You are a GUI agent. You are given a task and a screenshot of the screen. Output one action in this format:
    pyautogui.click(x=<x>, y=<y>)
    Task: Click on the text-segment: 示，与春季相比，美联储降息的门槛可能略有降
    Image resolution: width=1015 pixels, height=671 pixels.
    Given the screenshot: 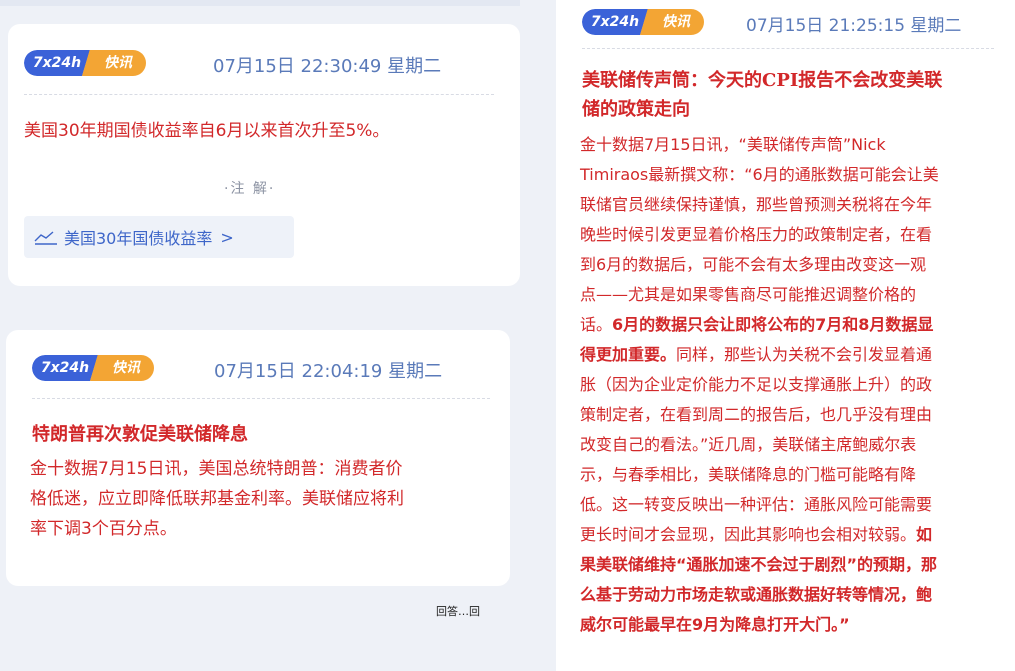 What is the action you would take?
    pyautogui.click(x=748, y=474)
    